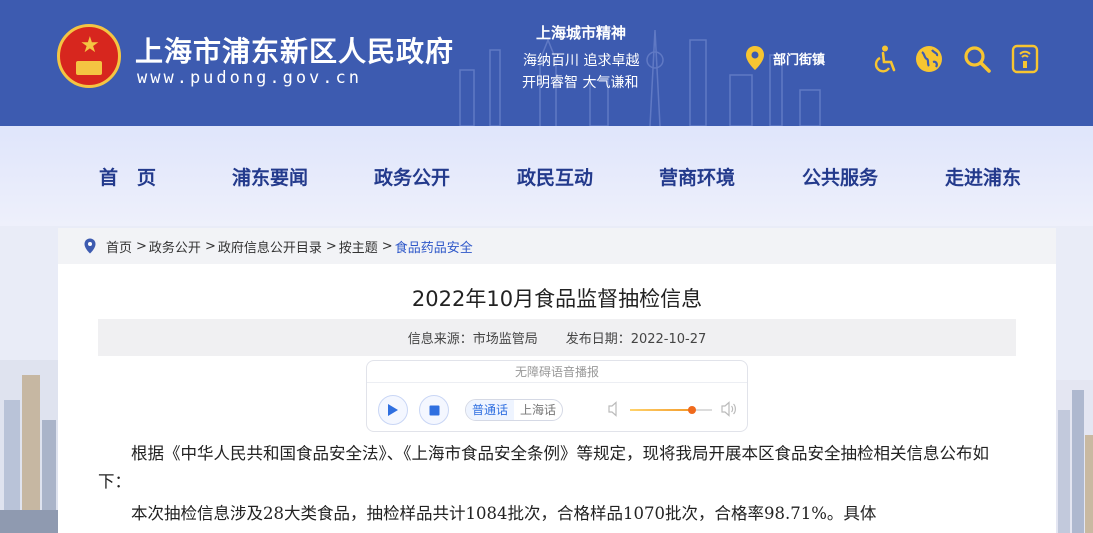 The width and height of the screenshot is (1093, 533). I want to click on accessibility-icon, so click(885, 59).